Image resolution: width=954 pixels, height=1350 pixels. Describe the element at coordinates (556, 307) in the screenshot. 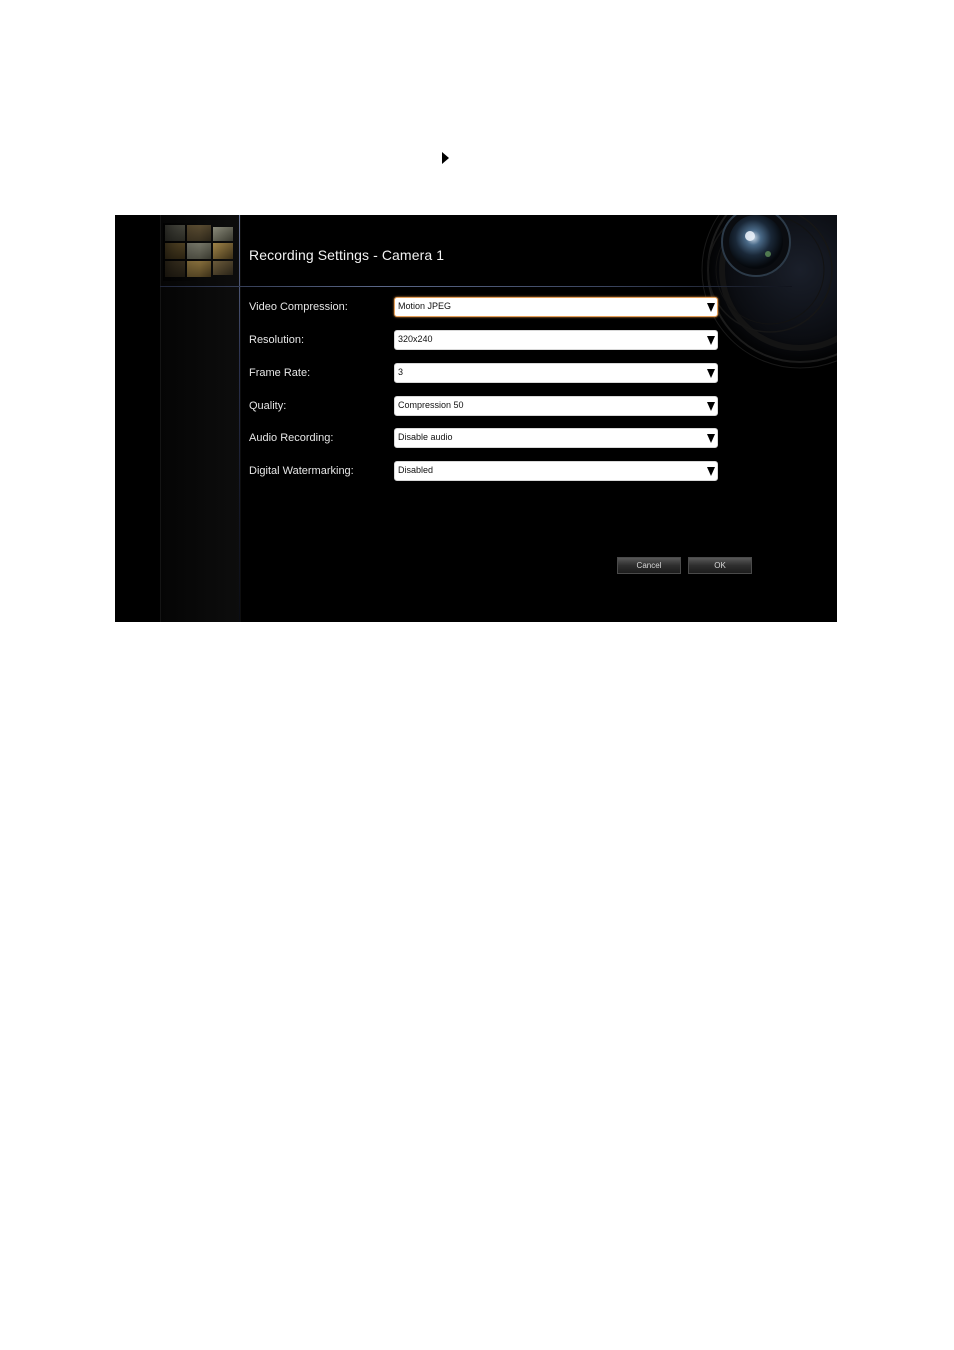

I see `video-compression-select: Motion JPEG` at that location.